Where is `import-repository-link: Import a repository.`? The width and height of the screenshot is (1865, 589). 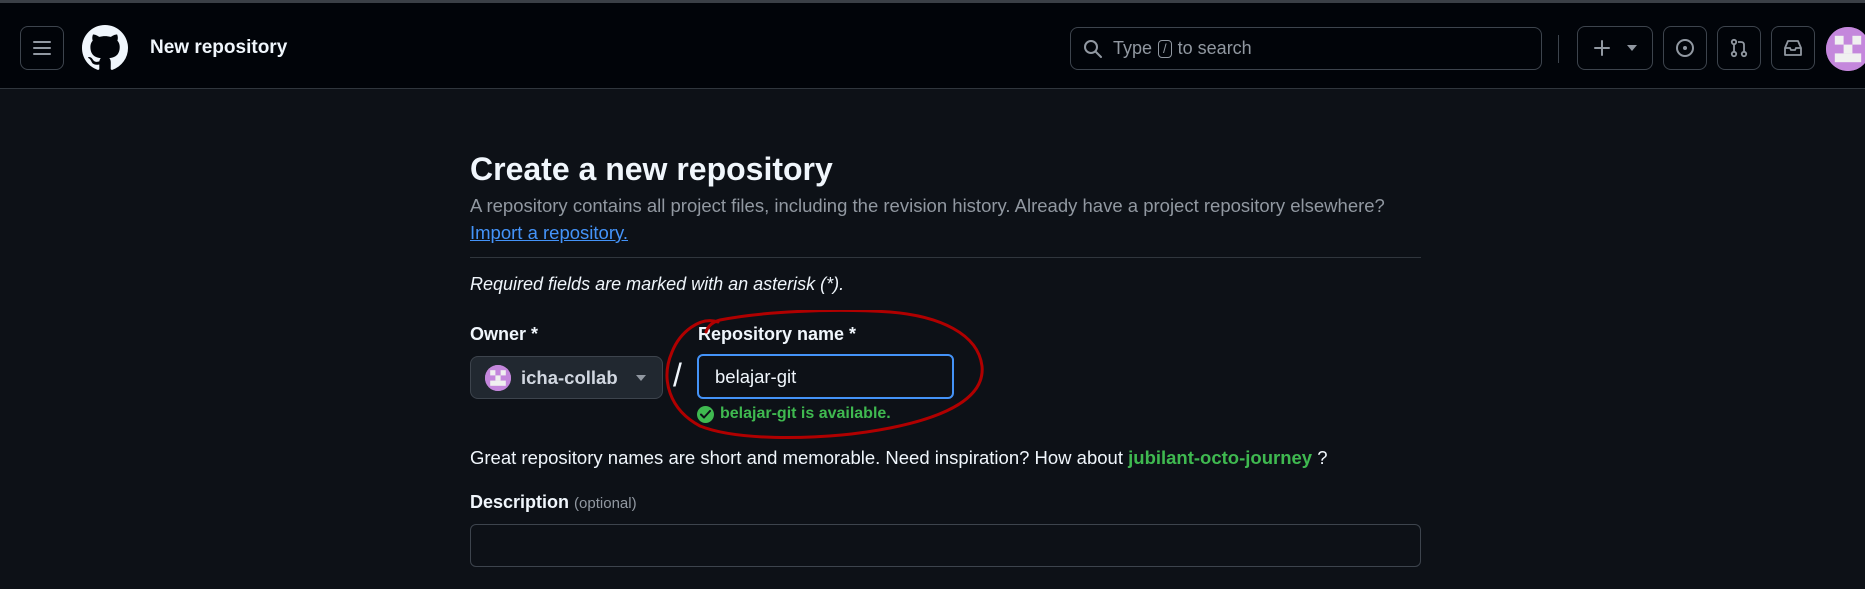
import-repository-link: Import a repository. is located at coordinates (549, 233).